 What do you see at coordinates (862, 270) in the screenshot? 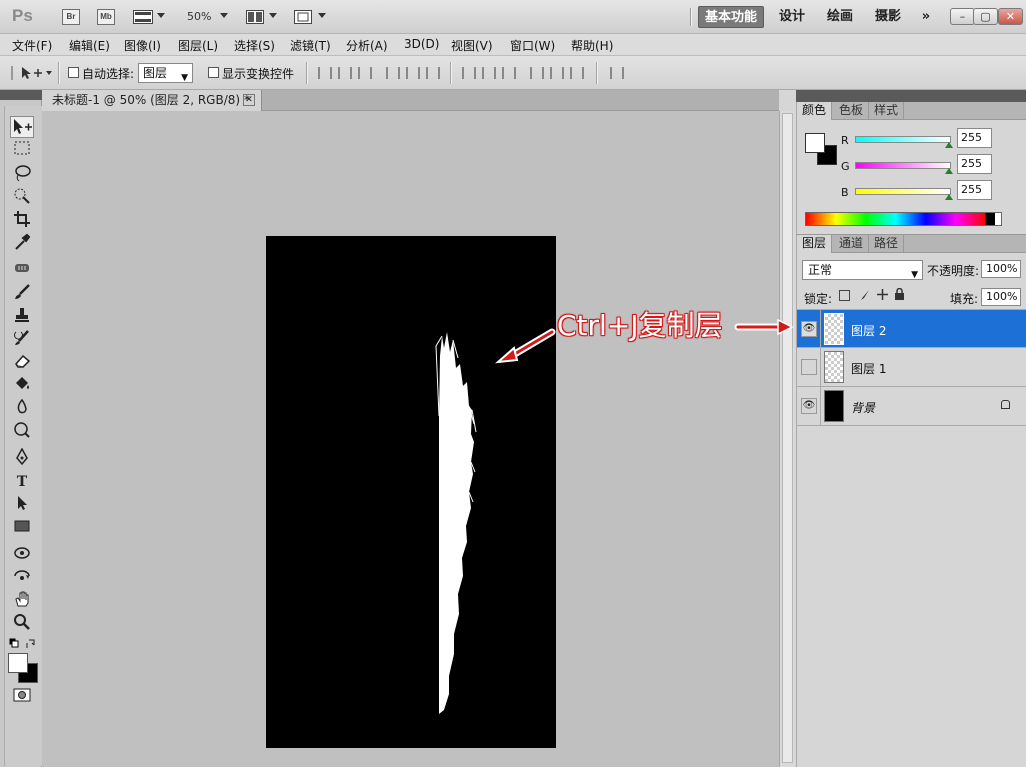
I see `blend-mode-dropdown: 正常 ▼` at bounding box center [862, 270].